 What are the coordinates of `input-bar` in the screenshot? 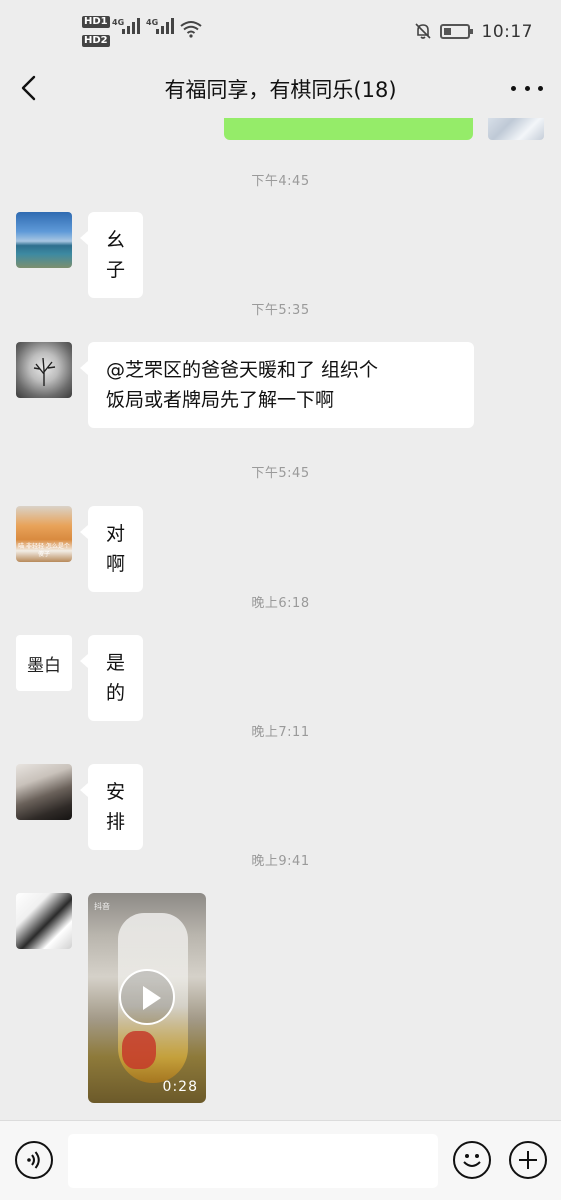 It's located at (280, 1160).